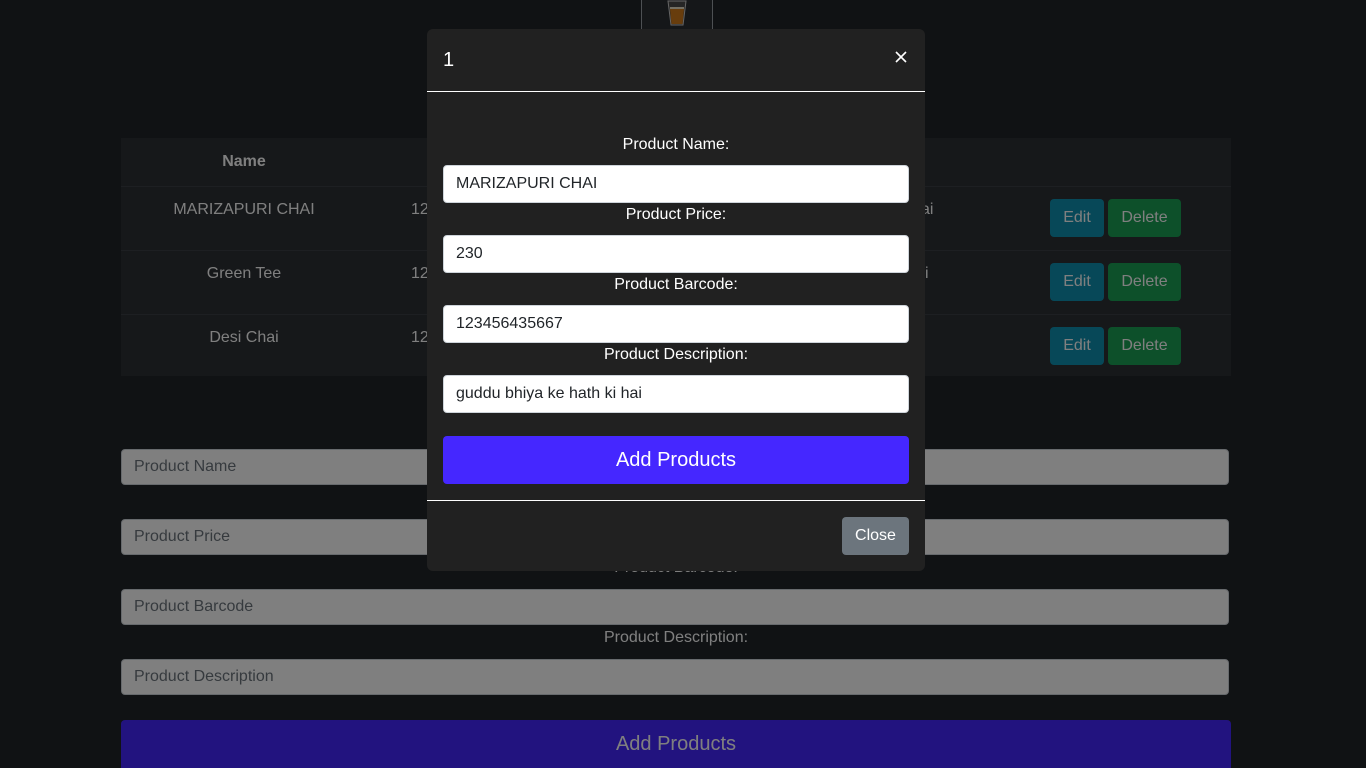 The width and height of the screenshot is (1366, 768). What do you see at coordinates (449, 60) in the screenshot?
I see `modal-title: 1` at bounding box center [449, 60].